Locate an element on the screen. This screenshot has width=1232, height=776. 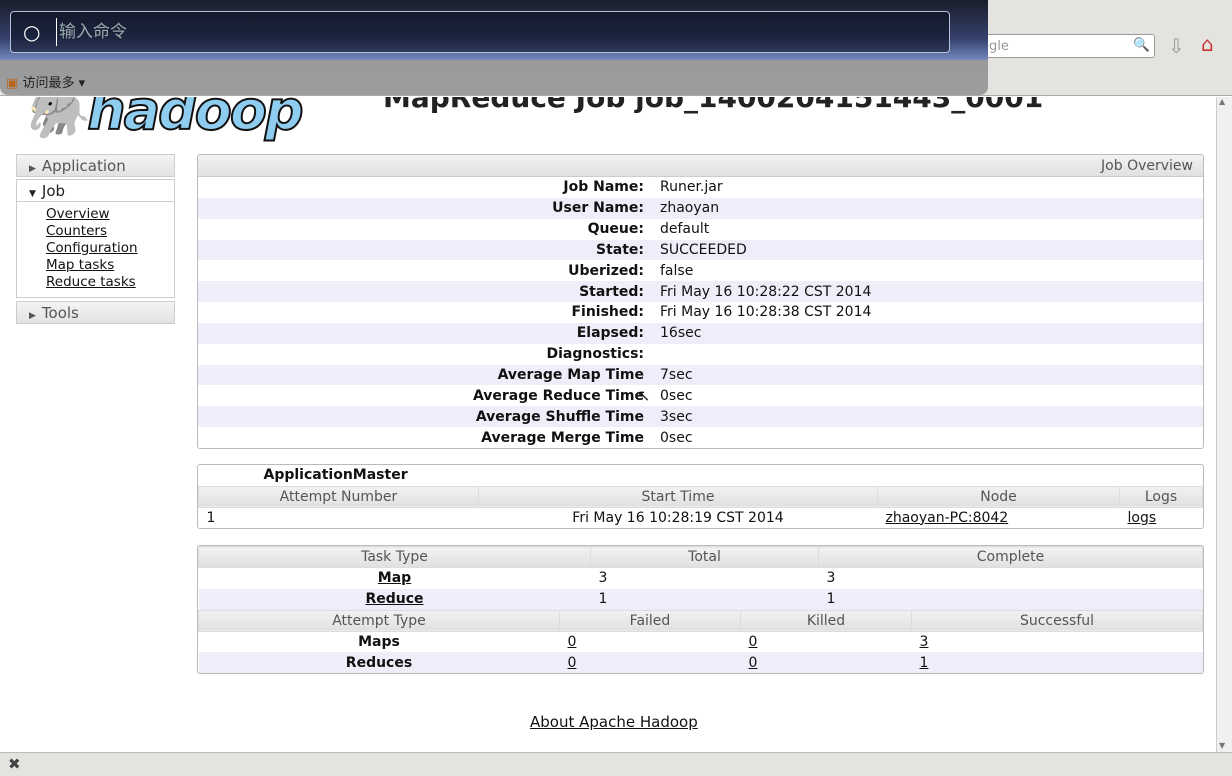
col-complete: Complete is located at coordinates (1010, 557).